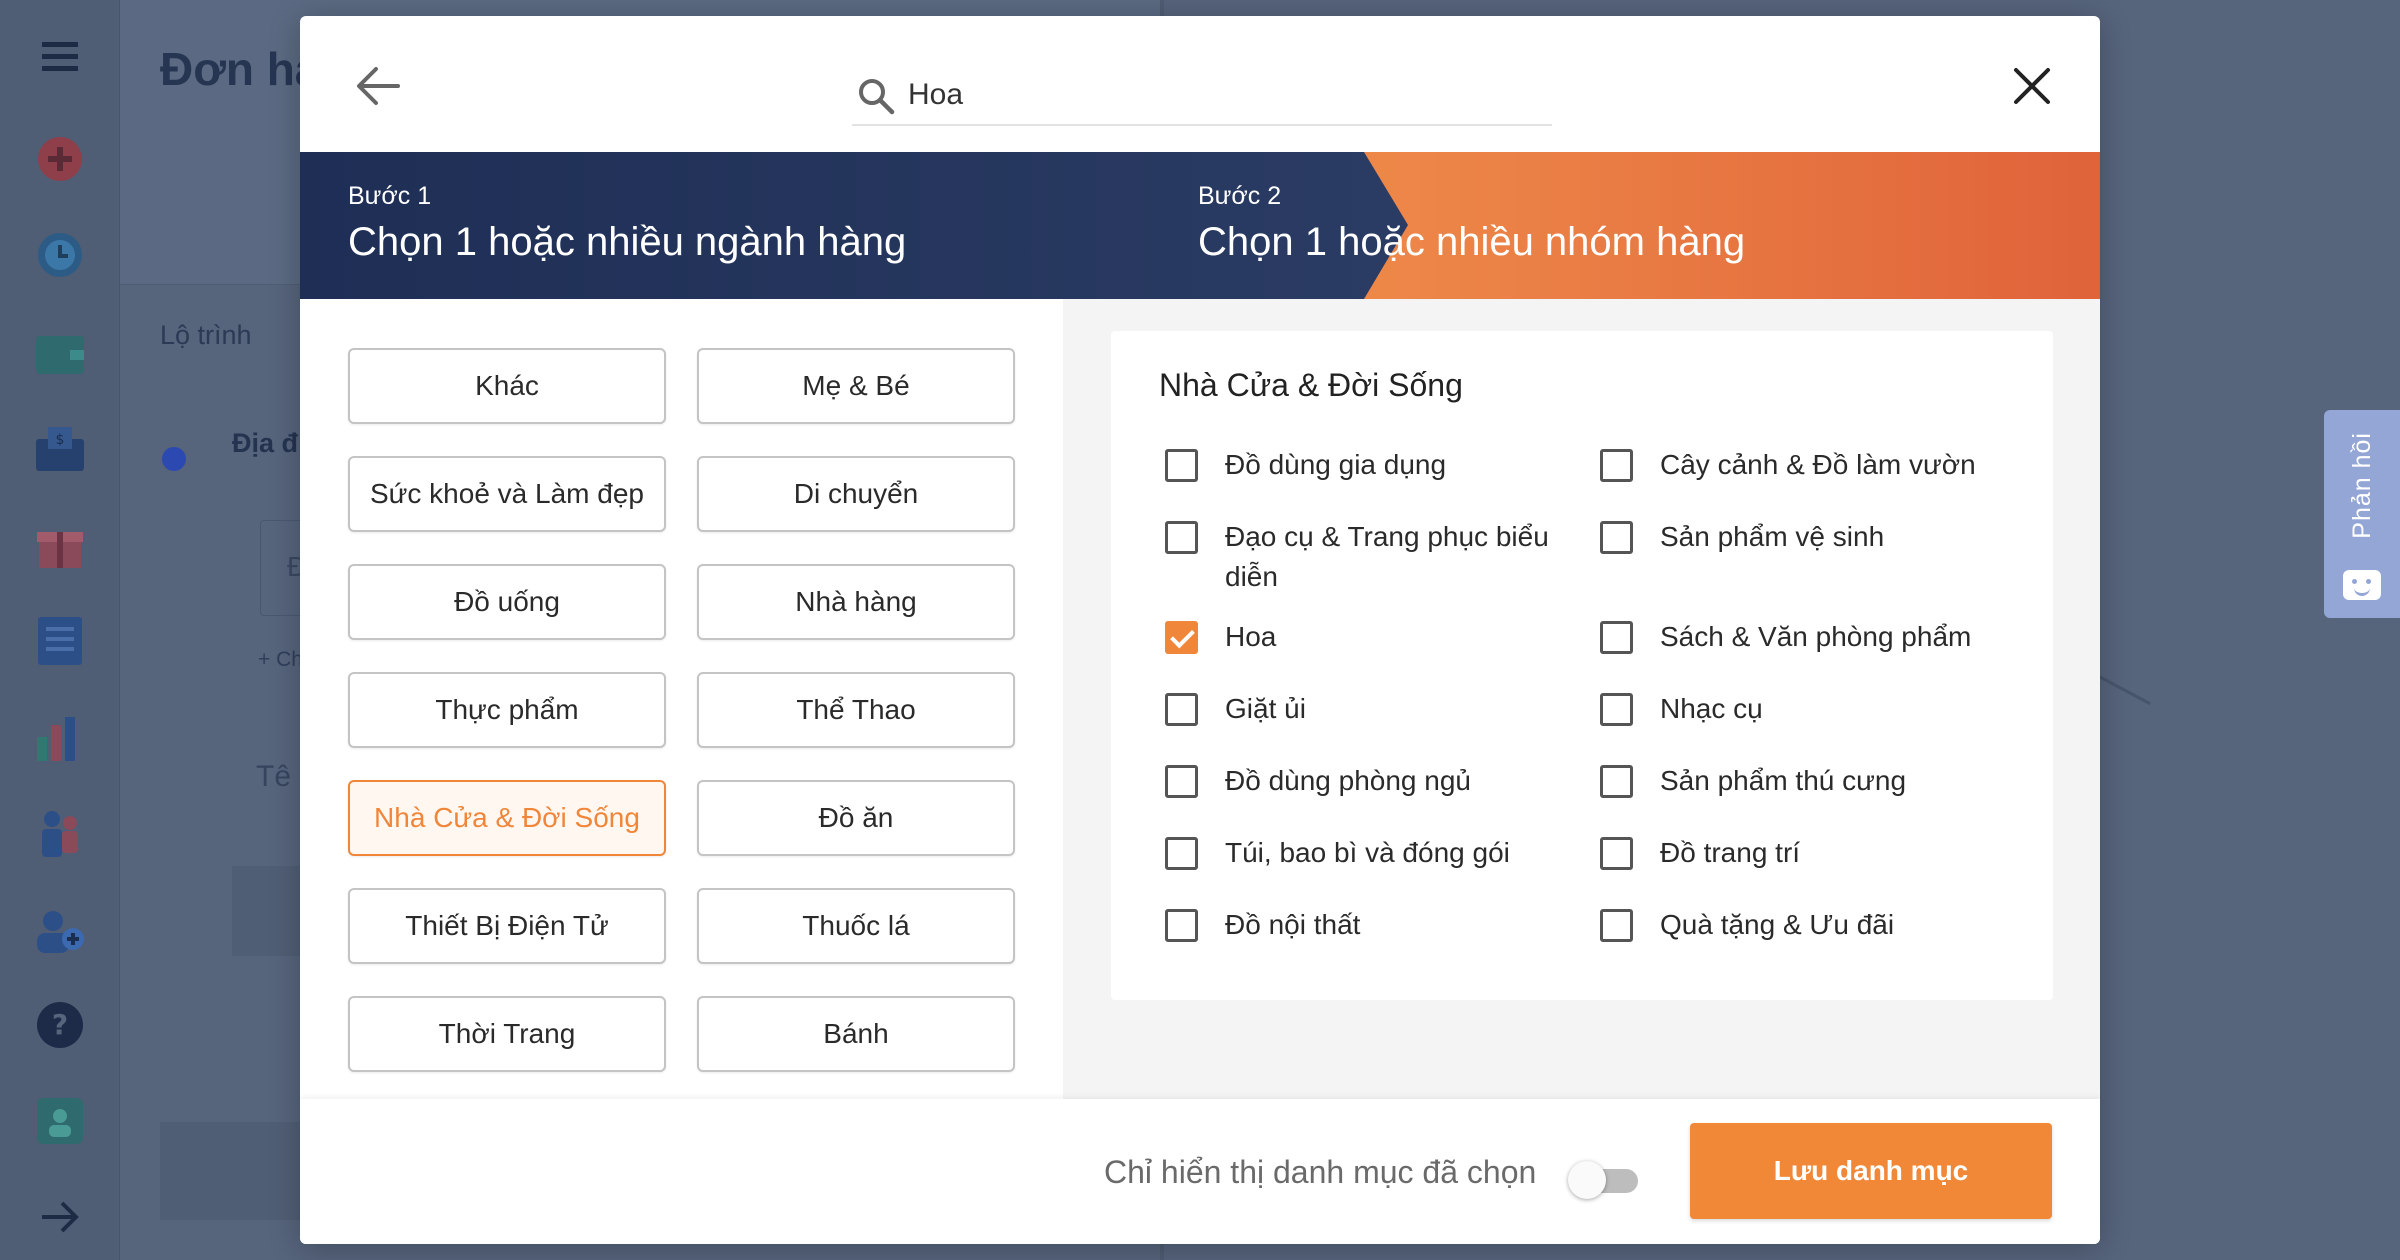 The width and height of the screenshot is (2400, 1260). What do you see at coordinates (60, 545) in the screenshot?
I see `gift-icon` at bounding box center [60, 545].